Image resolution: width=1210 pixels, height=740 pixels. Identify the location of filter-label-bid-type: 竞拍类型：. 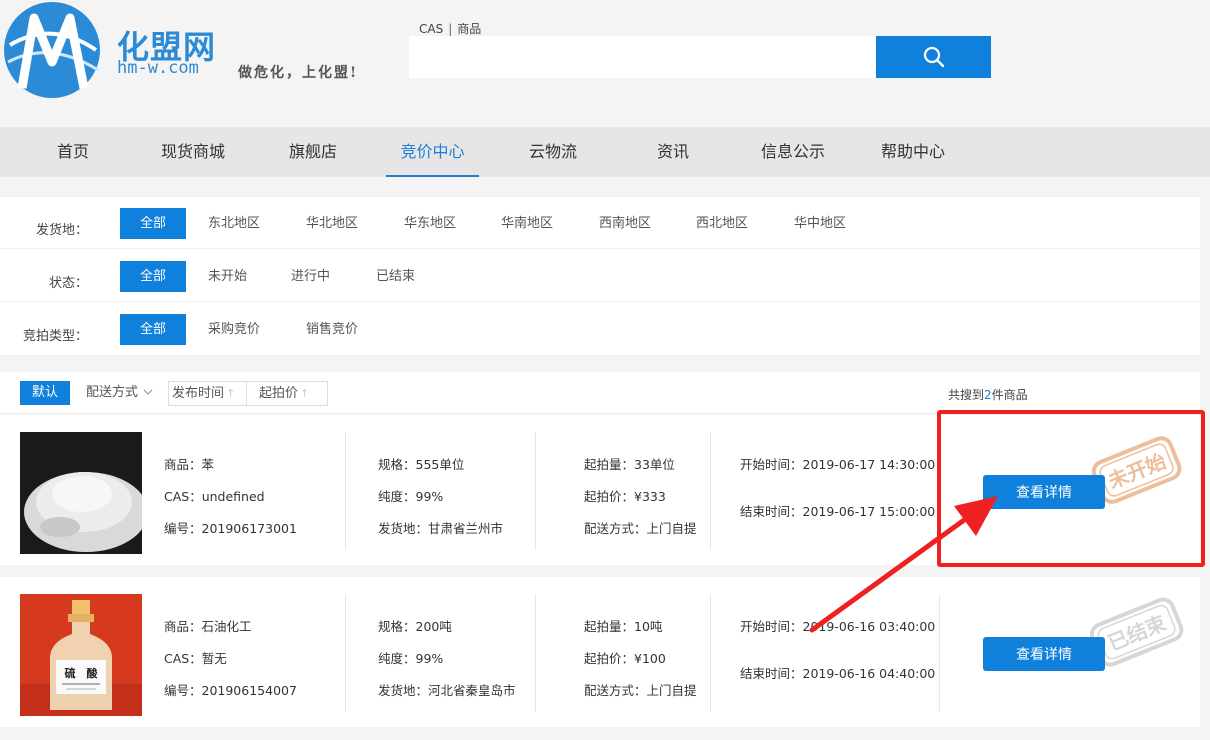
(55, 336).